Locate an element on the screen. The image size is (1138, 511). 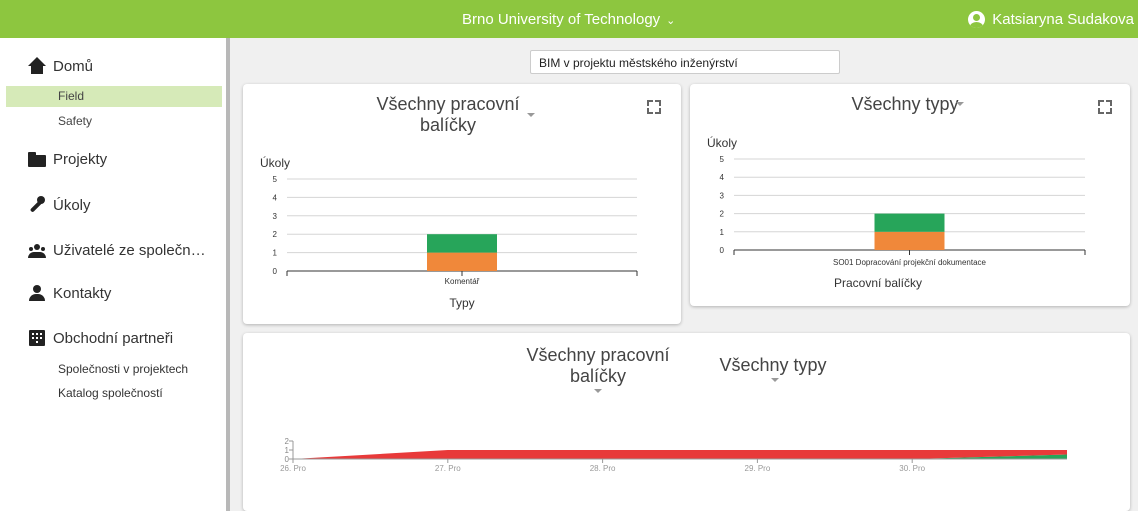
sidebar-subitem-company-catalog: Katalog společností is located at coordinates (110, 393).